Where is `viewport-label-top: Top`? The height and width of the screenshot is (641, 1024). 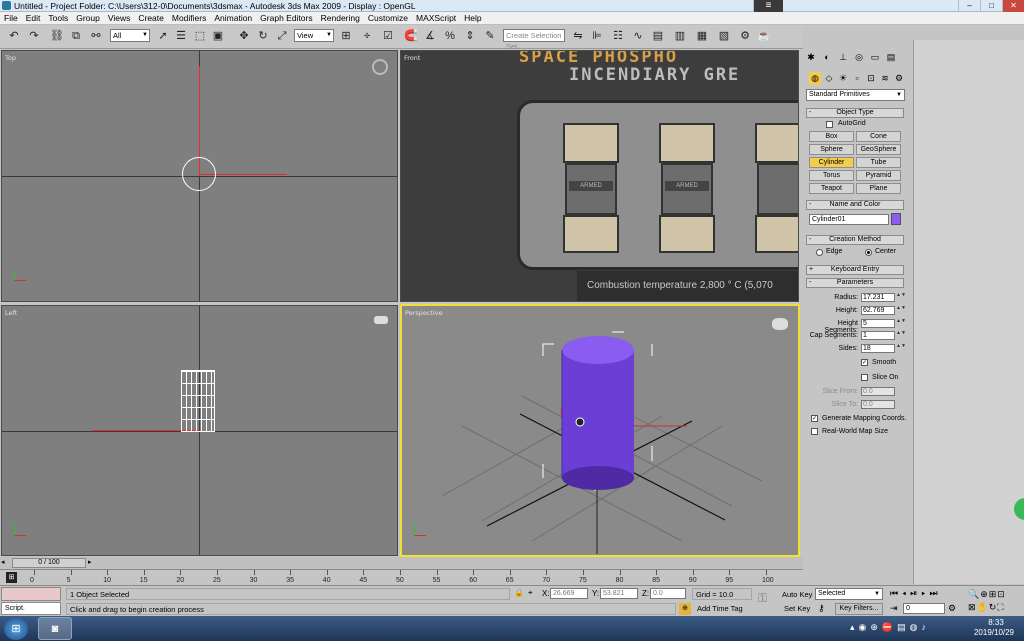 viewport-label-top: Top is located at coordinates (10, 58).